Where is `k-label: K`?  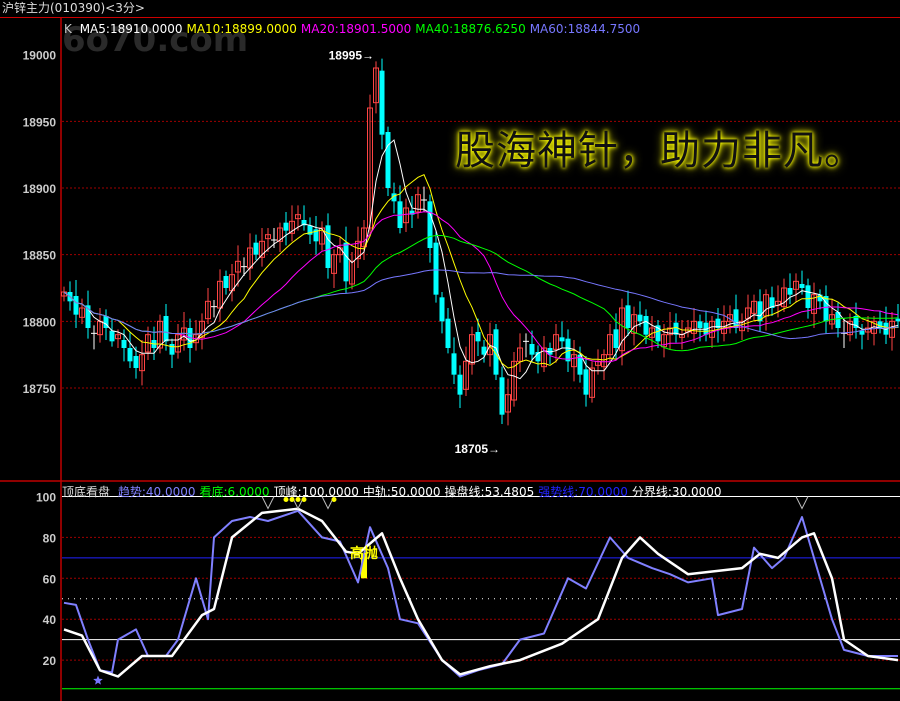 k-label: K is located at coordinates (68, 29).